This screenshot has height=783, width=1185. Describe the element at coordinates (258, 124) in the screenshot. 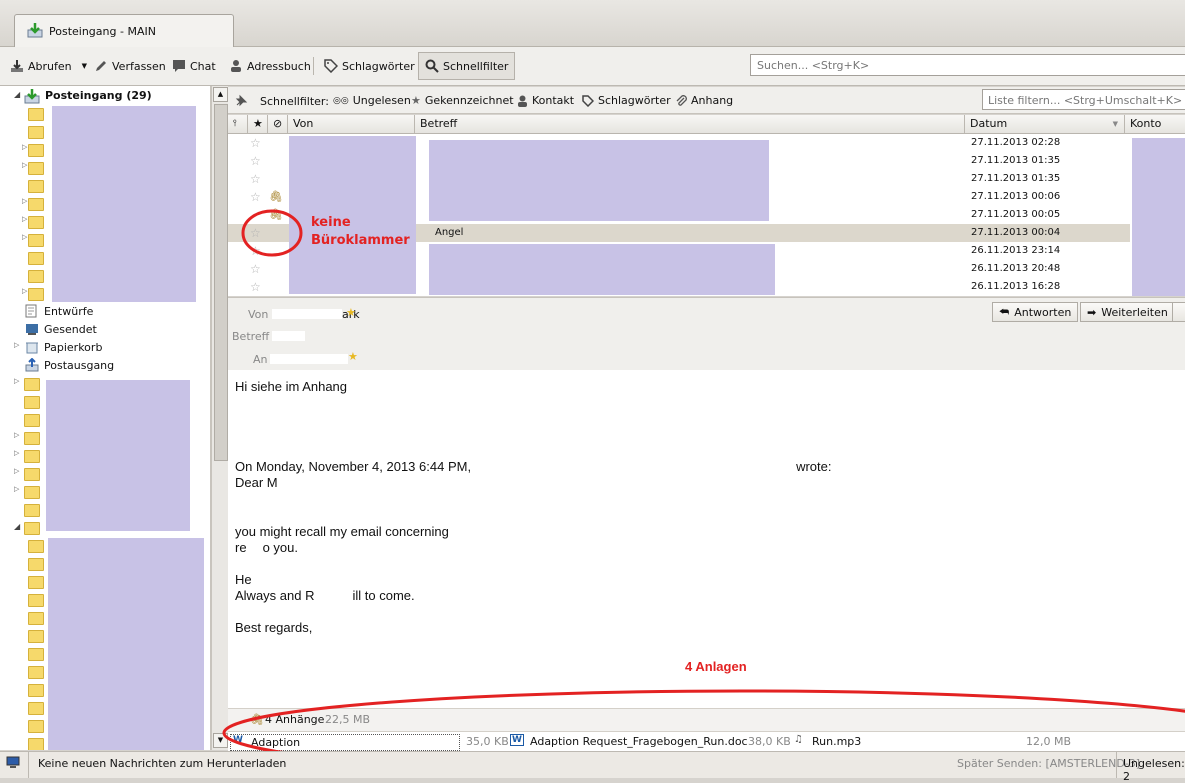

I see `column-star: ★` at that location.